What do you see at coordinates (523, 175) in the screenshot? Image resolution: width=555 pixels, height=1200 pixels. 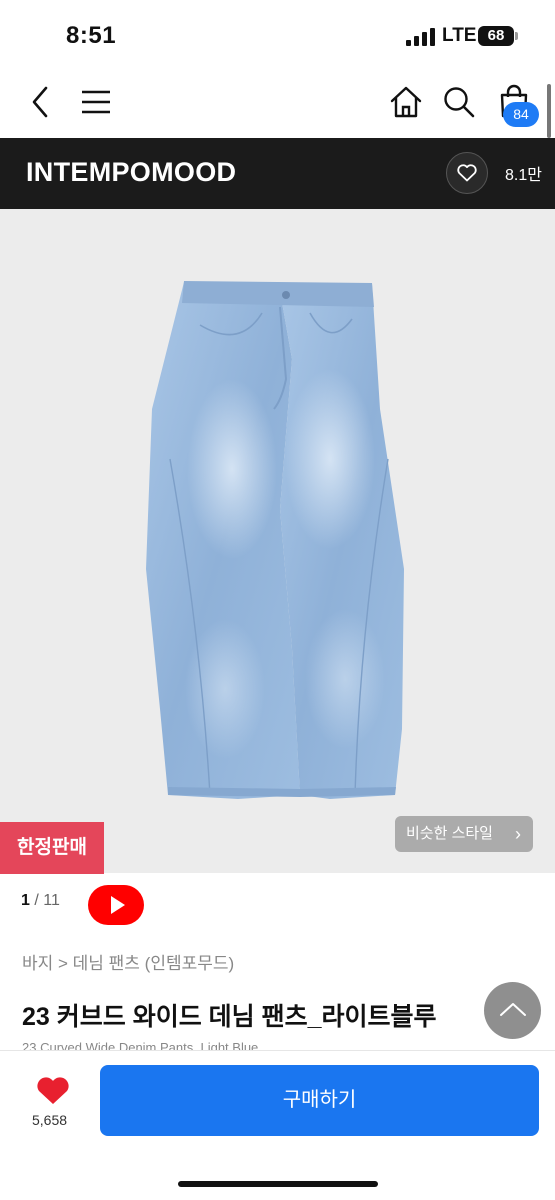 I see `brand-like-count: 8.1만` at bounding box center [523, 175].